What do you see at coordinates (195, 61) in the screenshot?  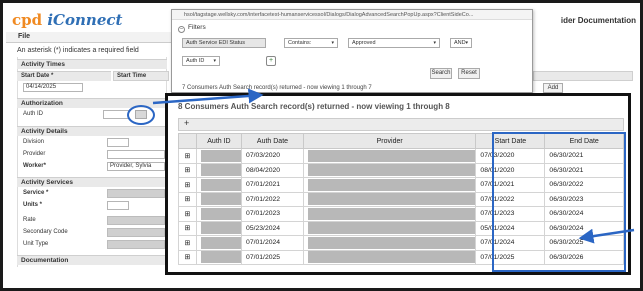 I see `filter-field2-text: Auth ID` at bounding box center [195, 61].